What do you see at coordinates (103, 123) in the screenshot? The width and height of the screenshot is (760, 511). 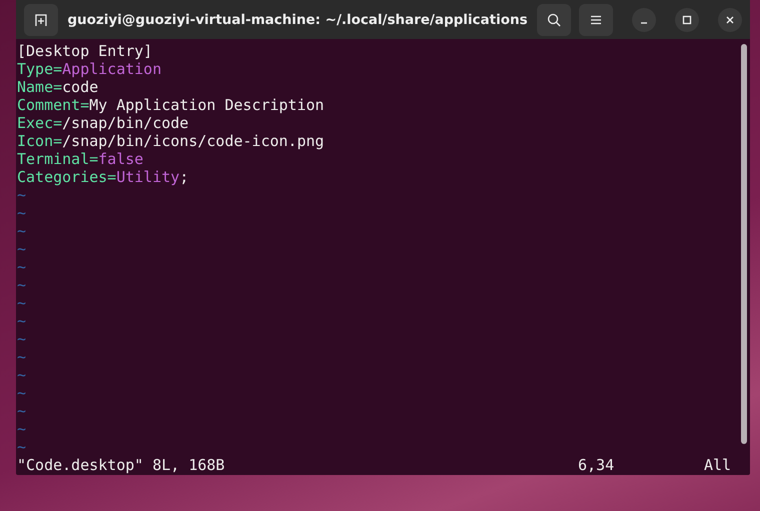 I see `code-line: Exec=/snap/bin/code` at bounding box center [103, 123].